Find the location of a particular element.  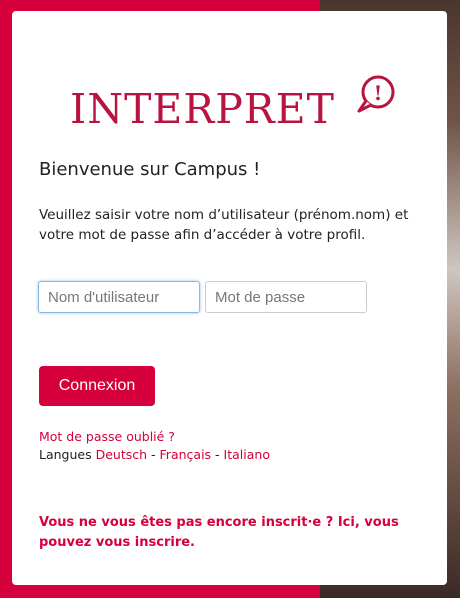

logo-mark: ! is located at coordinates (378, 93).